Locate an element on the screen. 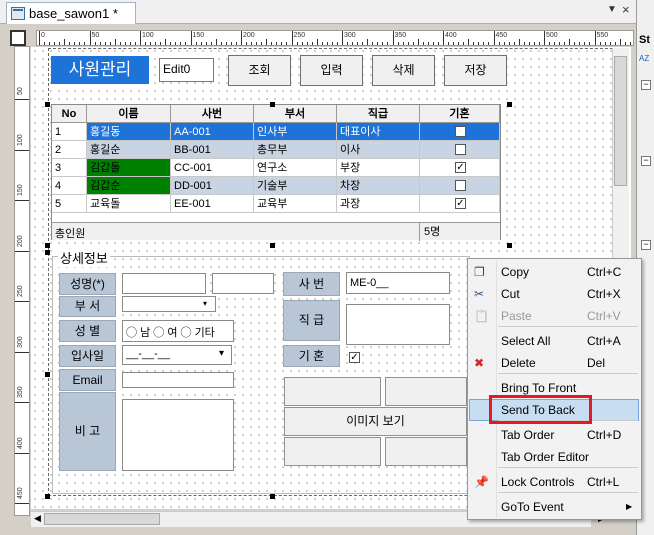  edit0-field: Edit0 is located at coordinates (186, 70).